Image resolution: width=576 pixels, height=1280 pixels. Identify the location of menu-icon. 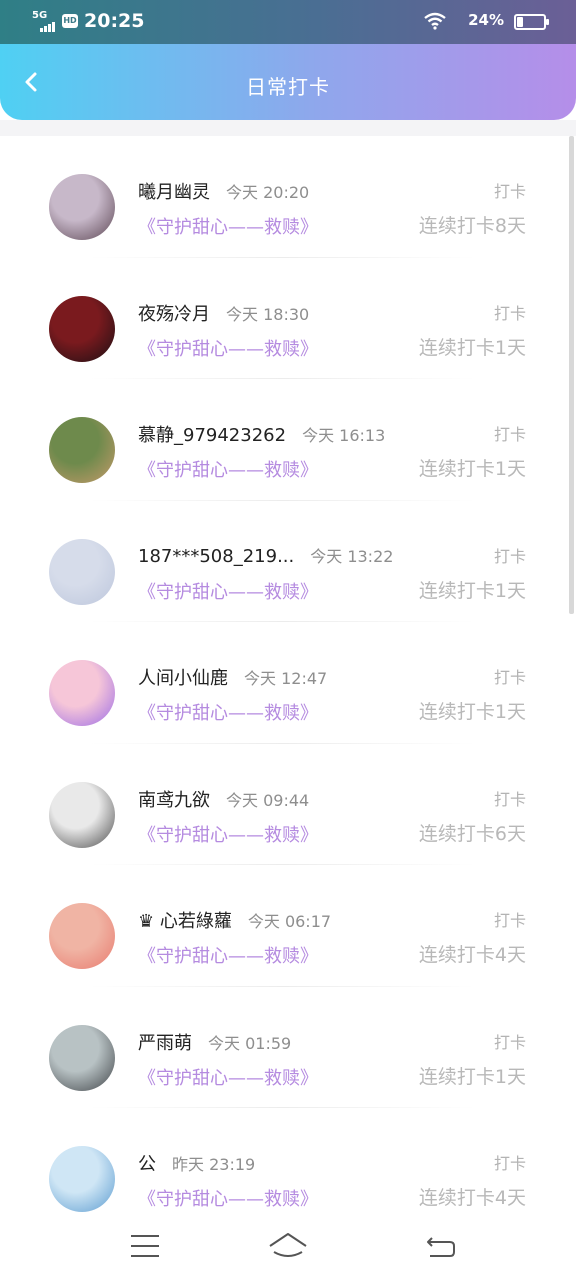
(145, 1246).